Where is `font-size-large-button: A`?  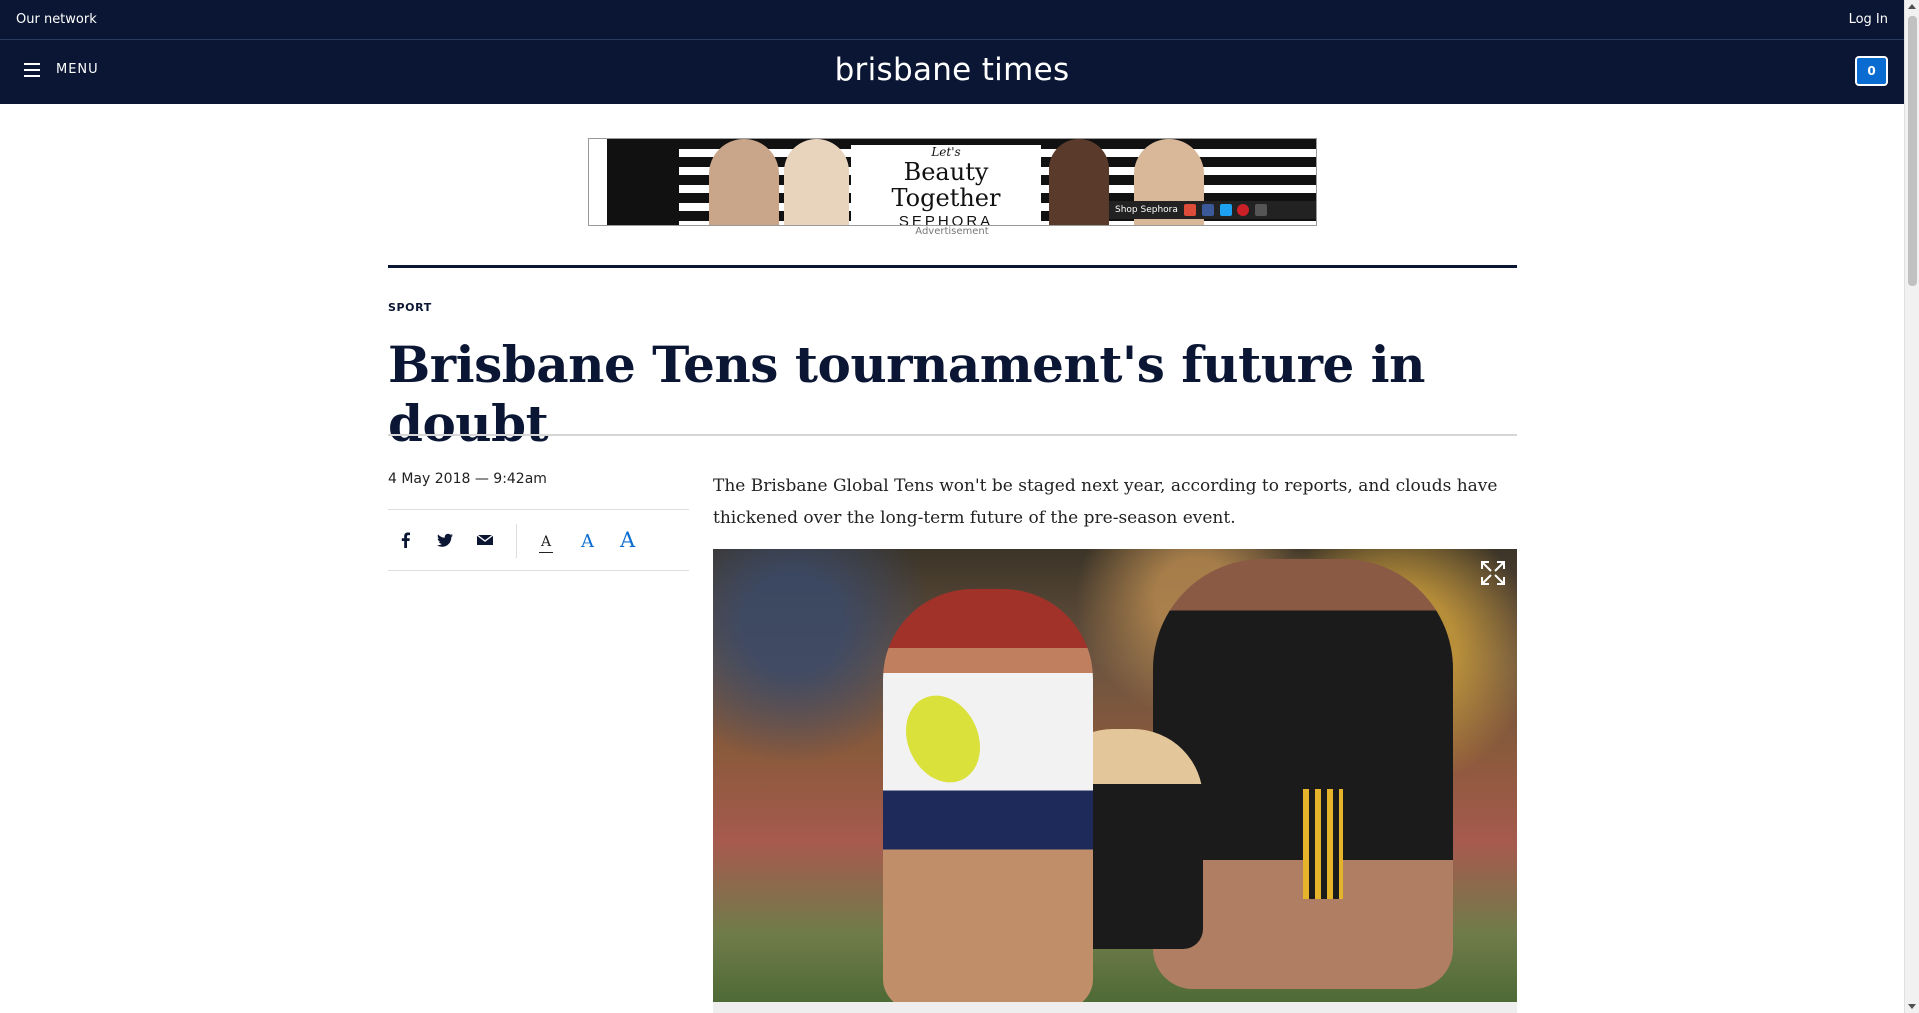 font-size-large-button: A is located at coordinates (627, 540).